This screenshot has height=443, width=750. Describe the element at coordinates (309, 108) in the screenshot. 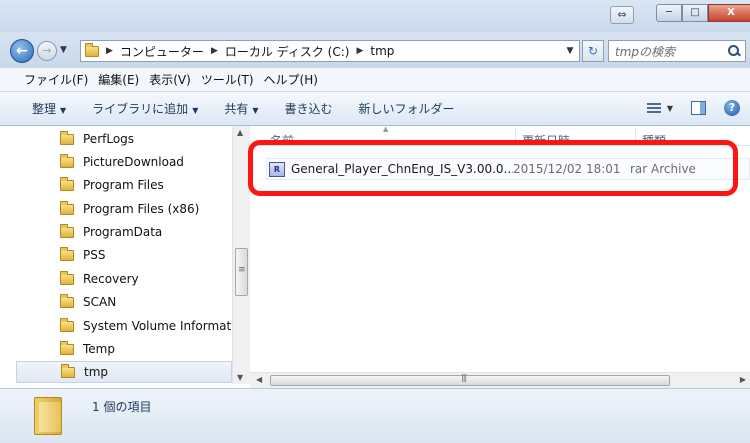

I see `burn-button: 書き込む` at that location.